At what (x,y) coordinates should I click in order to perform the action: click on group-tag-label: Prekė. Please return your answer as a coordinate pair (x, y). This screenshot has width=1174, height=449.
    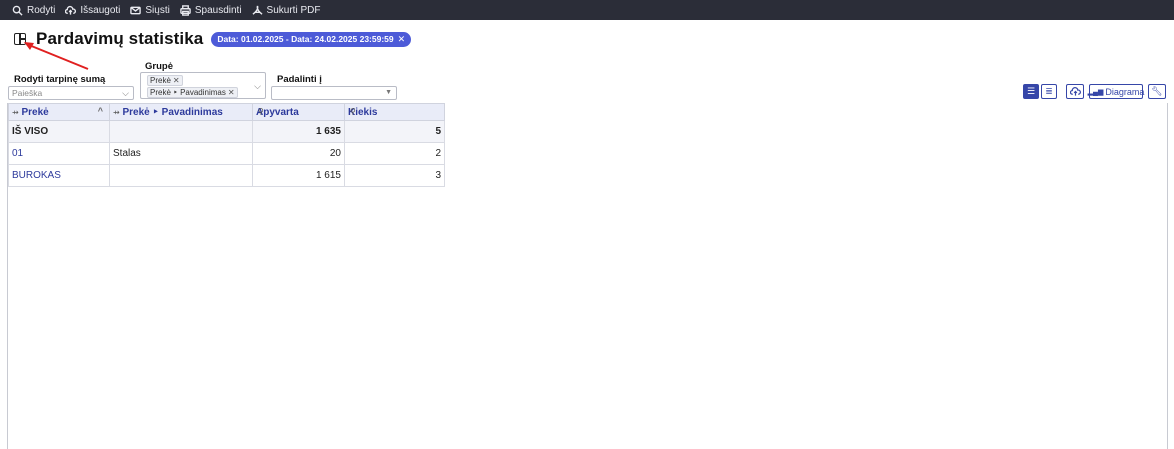
    Looking at the image, I should click on (160, 80).